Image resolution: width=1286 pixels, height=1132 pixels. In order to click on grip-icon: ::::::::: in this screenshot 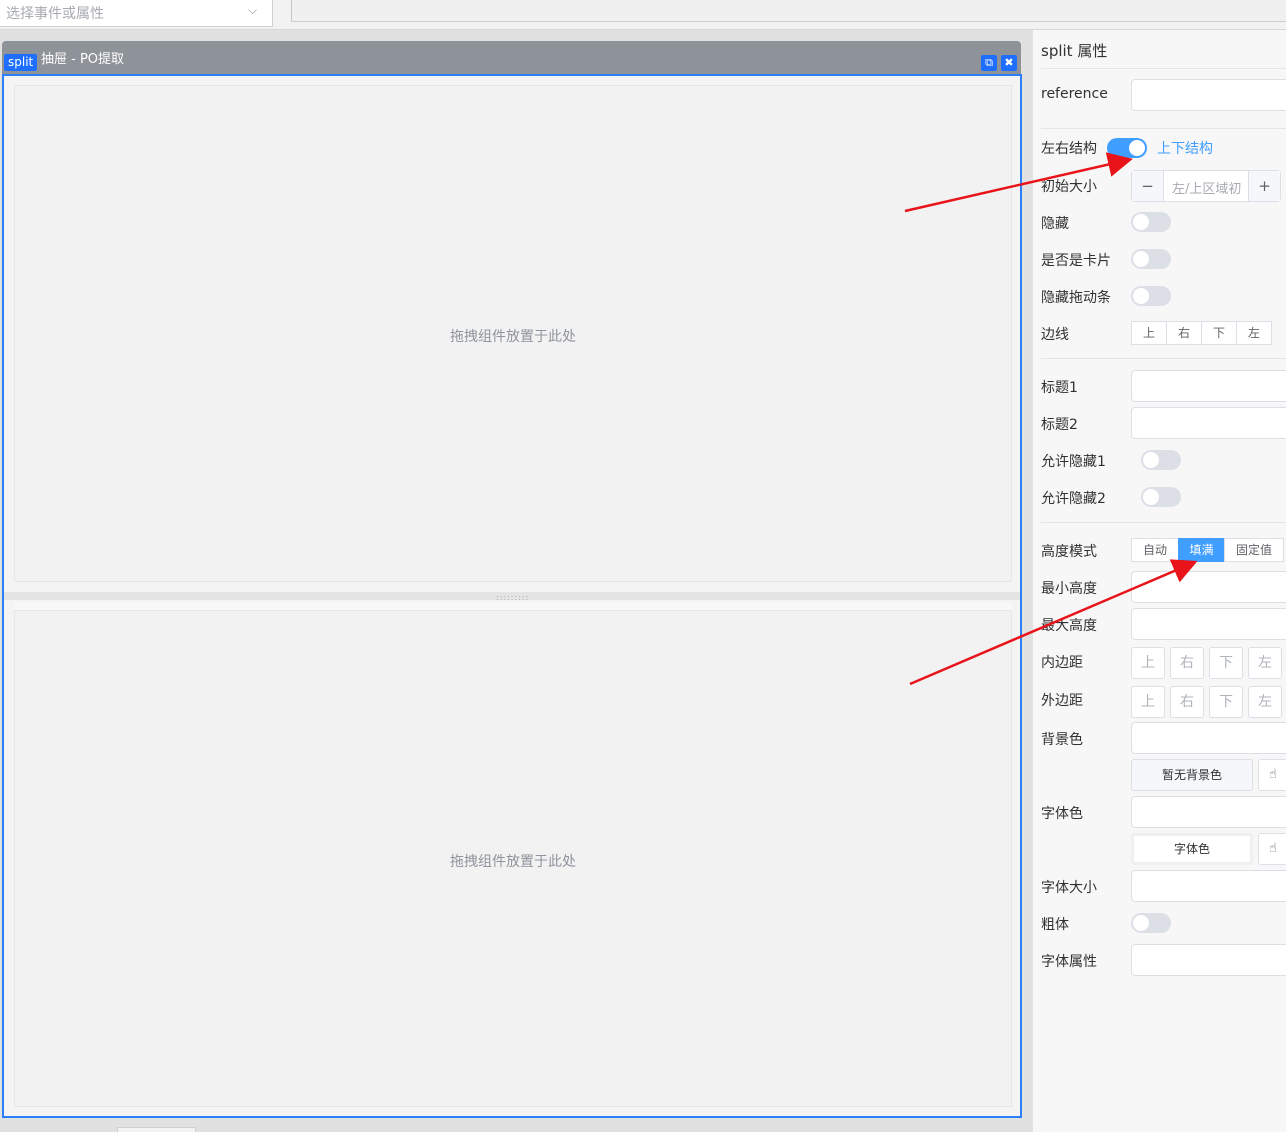, I will do `click(513, 597)`.